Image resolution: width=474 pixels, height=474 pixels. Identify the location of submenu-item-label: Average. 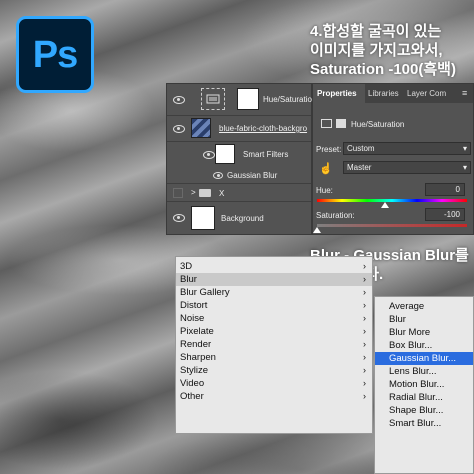
(407, 306).